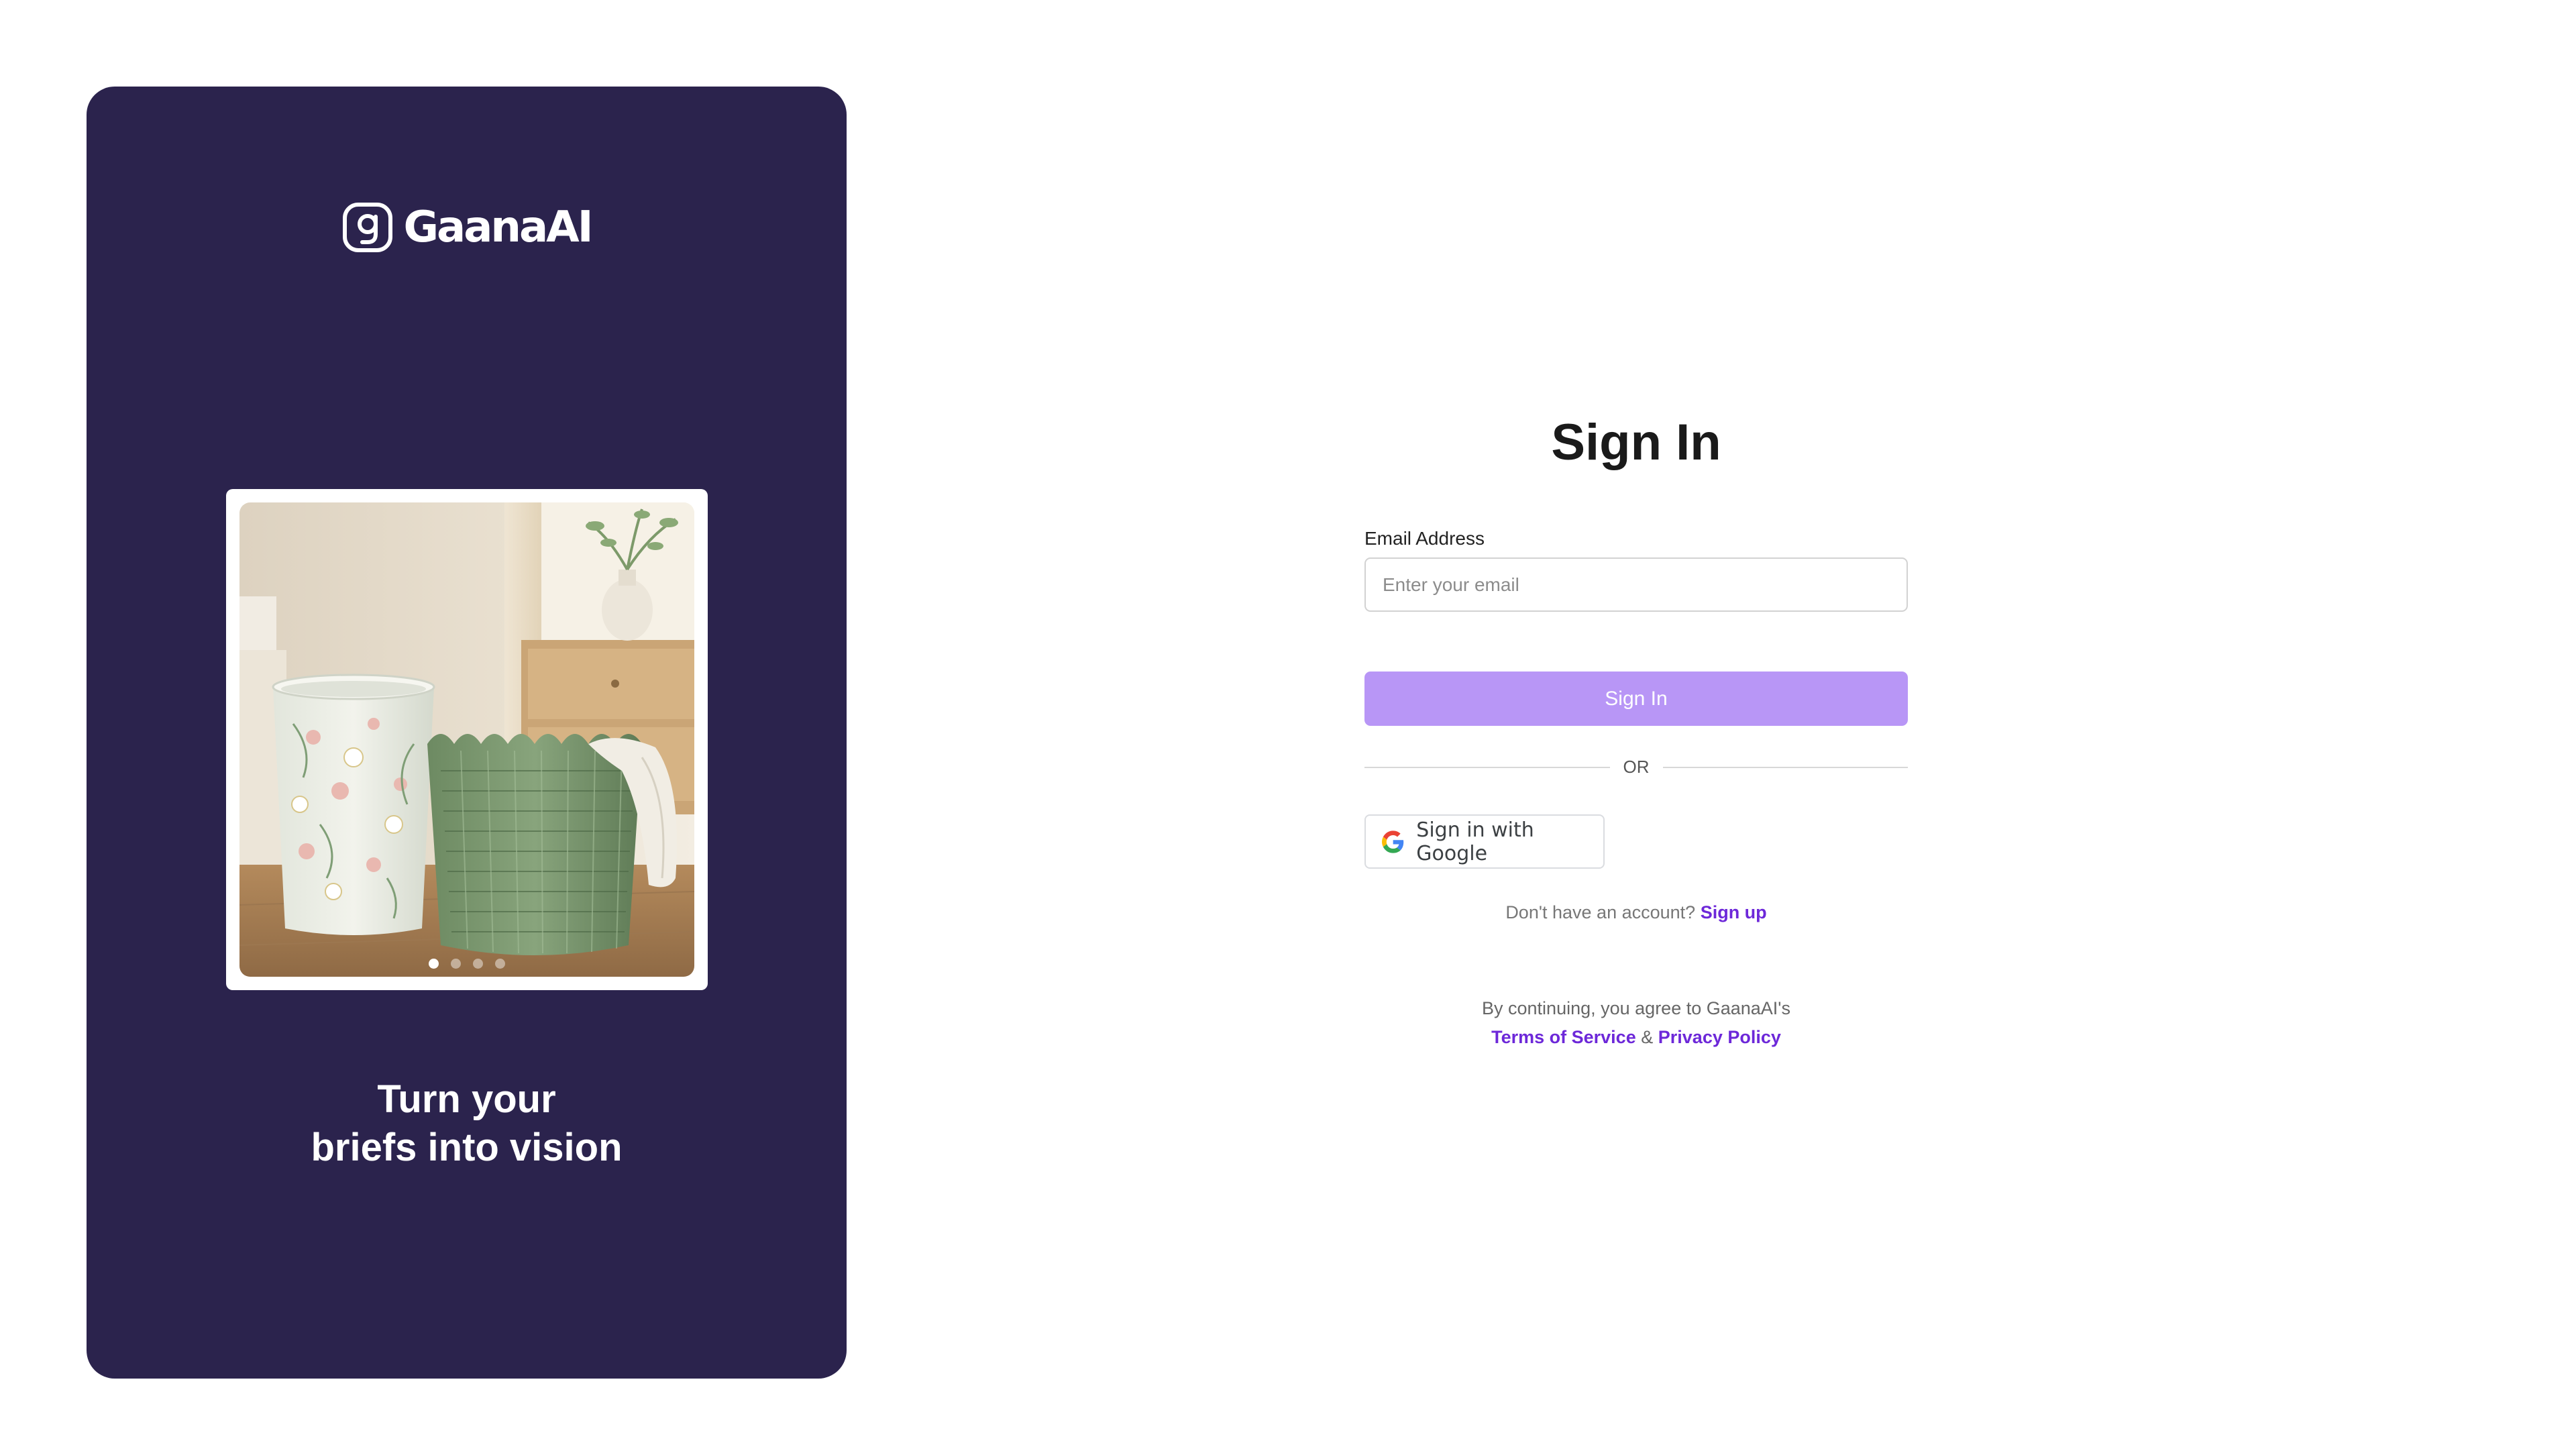 Image resolution: width=2576 pixels, height=1449 pixels. What do you see at coordinates (367, 227) in the screenshot?
I see `gaana-logo-icon` at bounding box center [367, 227].